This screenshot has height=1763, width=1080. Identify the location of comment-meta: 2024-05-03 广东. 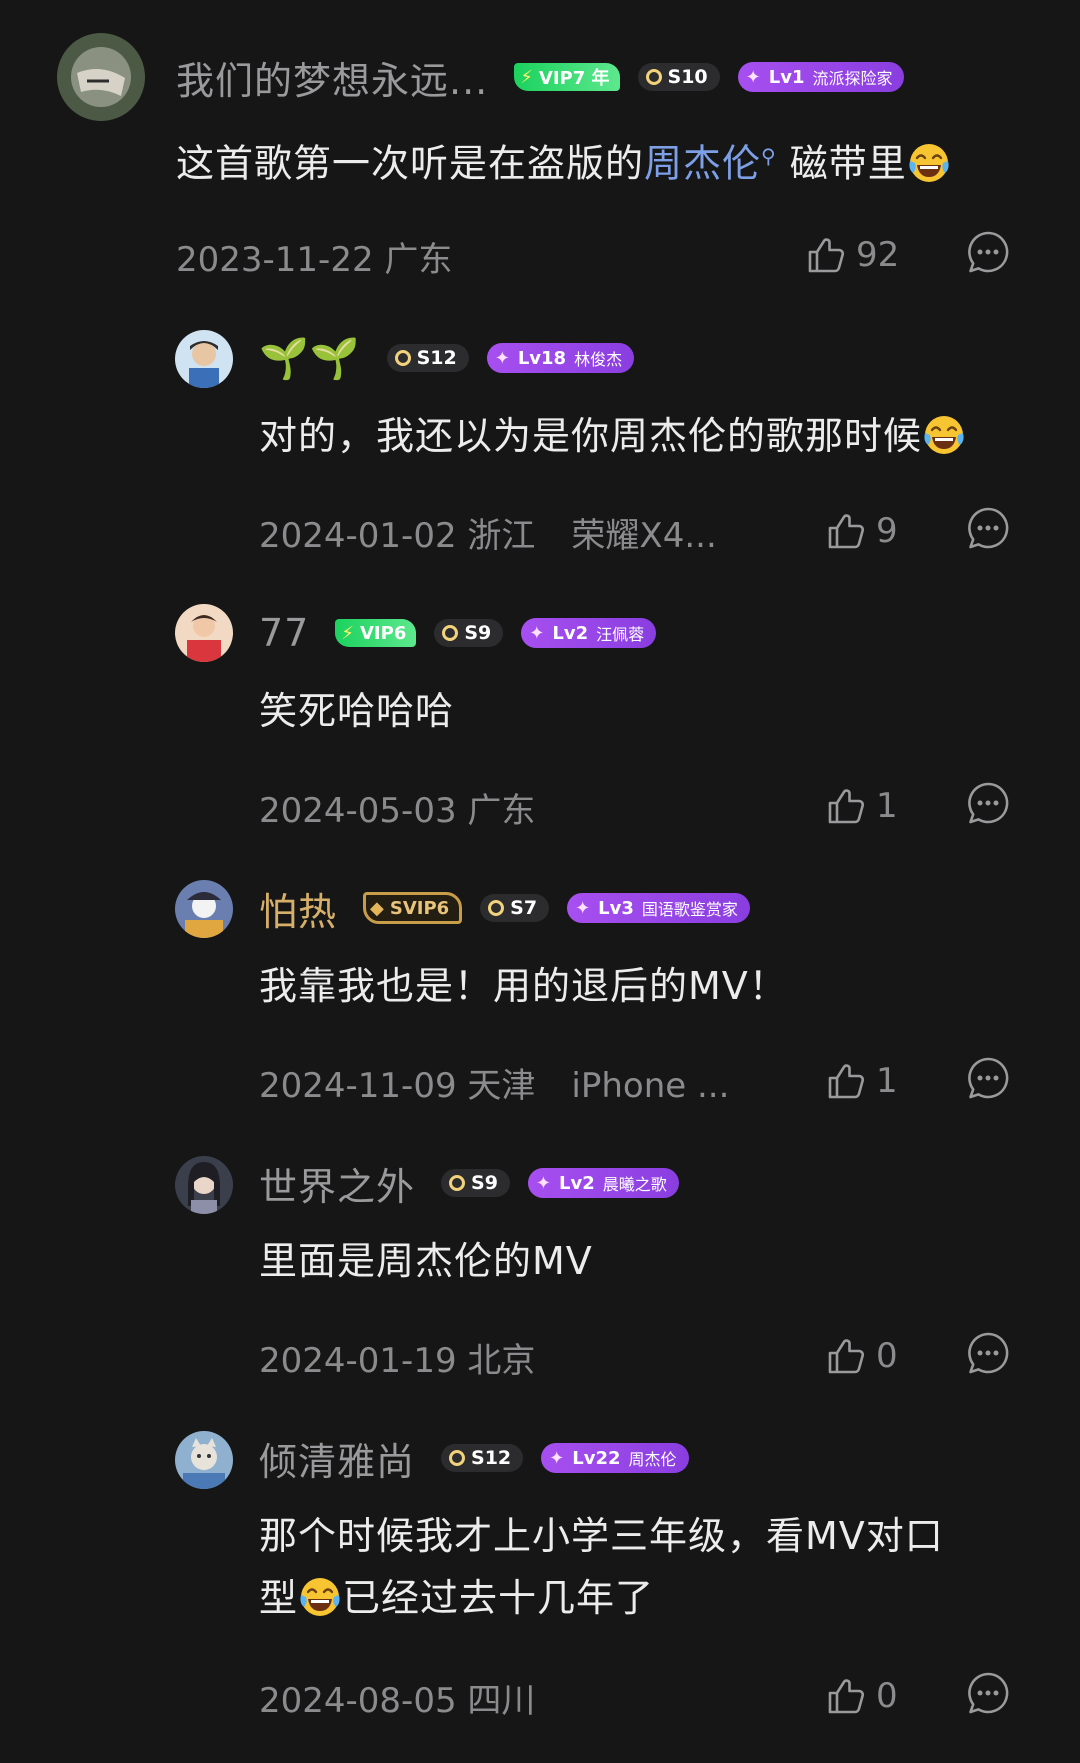
(397, 807).